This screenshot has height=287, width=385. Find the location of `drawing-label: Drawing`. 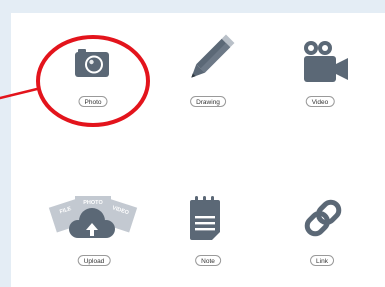

drawing-label: Drawing is located at coordinates (208, 101).